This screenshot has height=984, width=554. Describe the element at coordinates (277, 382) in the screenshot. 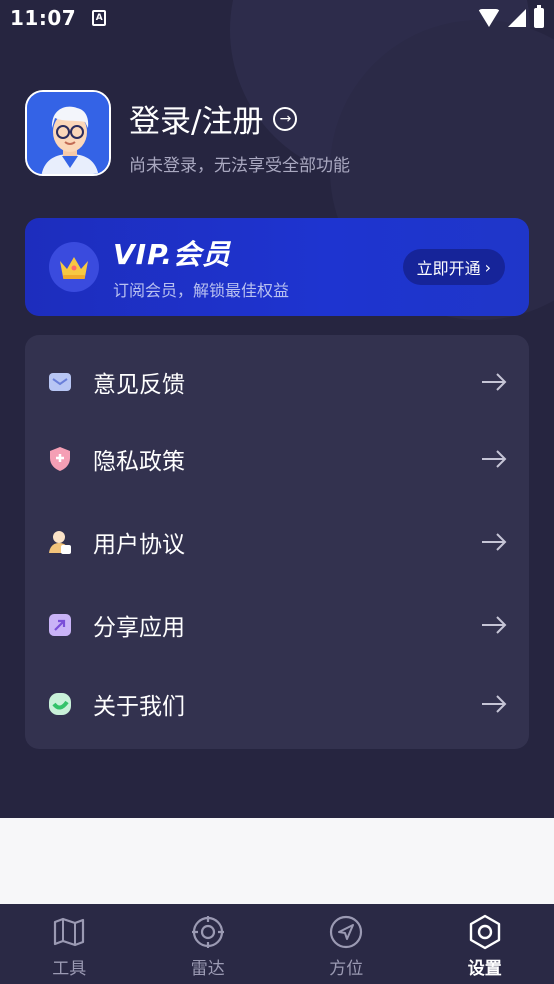

I see `menu-item-feedback: 意见反馈` at that location.